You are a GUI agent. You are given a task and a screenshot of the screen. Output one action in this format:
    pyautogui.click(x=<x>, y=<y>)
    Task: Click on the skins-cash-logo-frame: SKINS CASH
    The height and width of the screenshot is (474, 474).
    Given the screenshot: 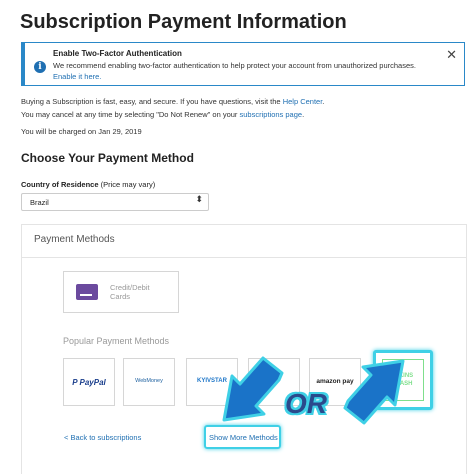 What is the action you would take?
    pyautogui.click(x=403, y=380)
    